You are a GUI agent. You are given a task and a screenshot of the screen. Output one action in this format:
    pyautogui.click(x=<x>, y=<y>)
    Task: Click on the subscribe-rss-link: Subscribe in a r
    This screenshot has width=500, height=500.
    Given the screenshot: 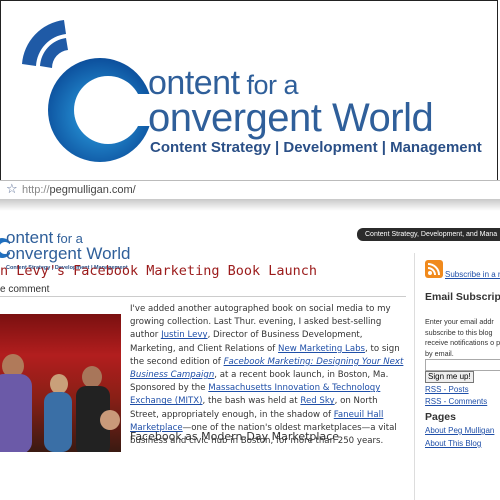 What is the action you would take?
    pyautogui.click(x=472, y=274)
    